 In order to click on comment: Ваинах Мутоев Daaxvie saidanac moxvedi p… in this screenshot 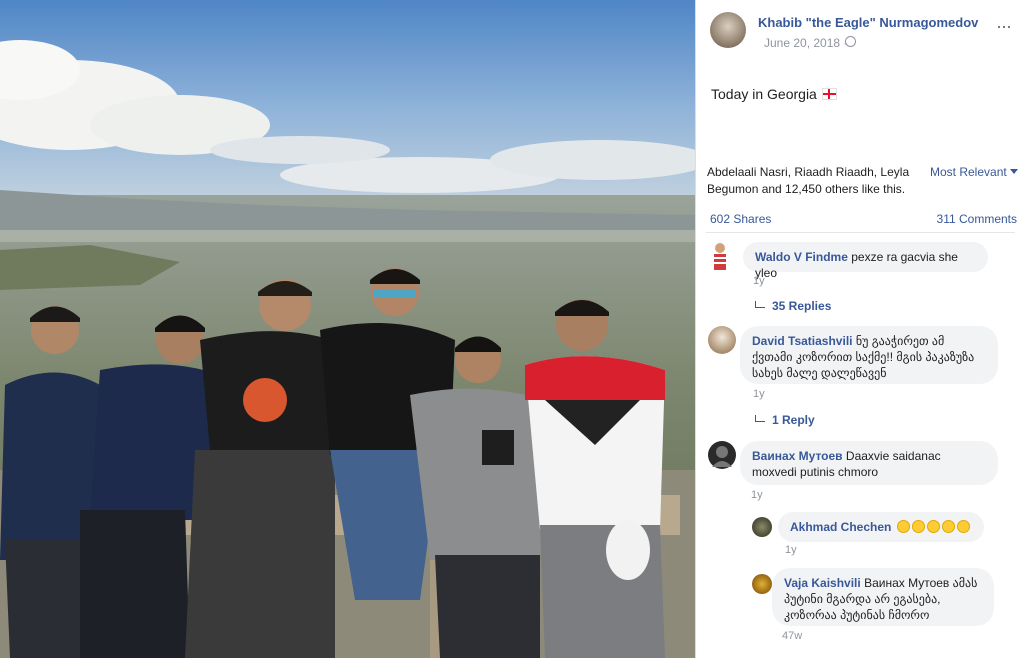, I will do `click(860, 474)`.